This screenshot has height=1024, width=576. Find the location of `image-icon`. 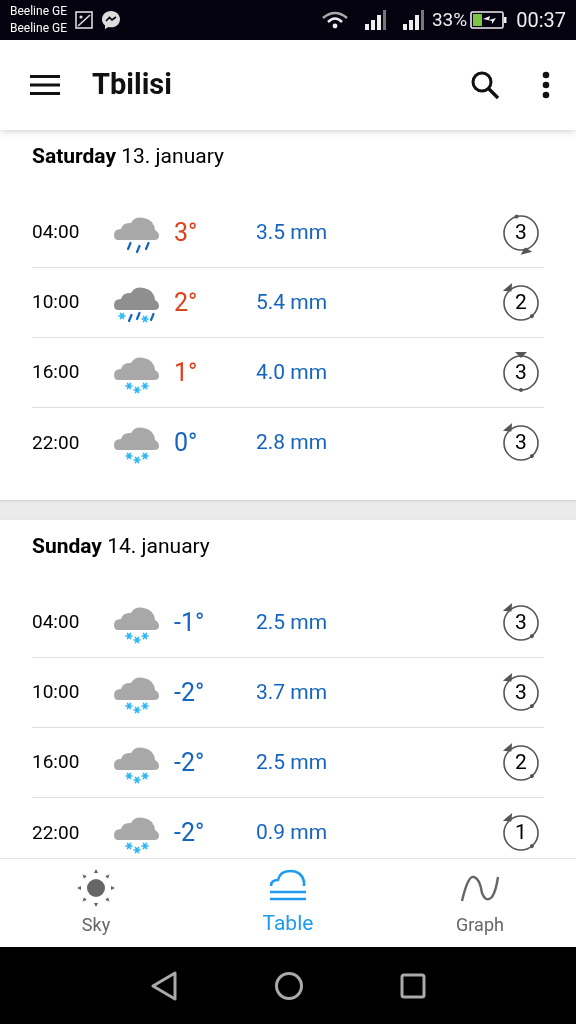

image-icon is located at coordinates (84, 20).